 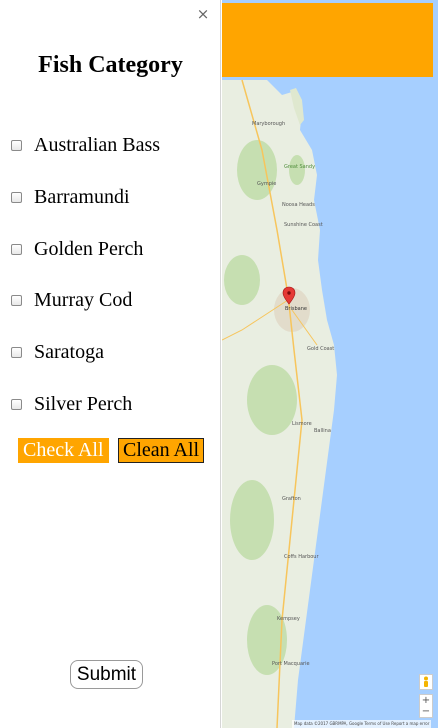 What do you see at coordinates (266, 184) in the screenshot?
I see `map-label-gympie: Gympie` at bounding box center [266, 184].